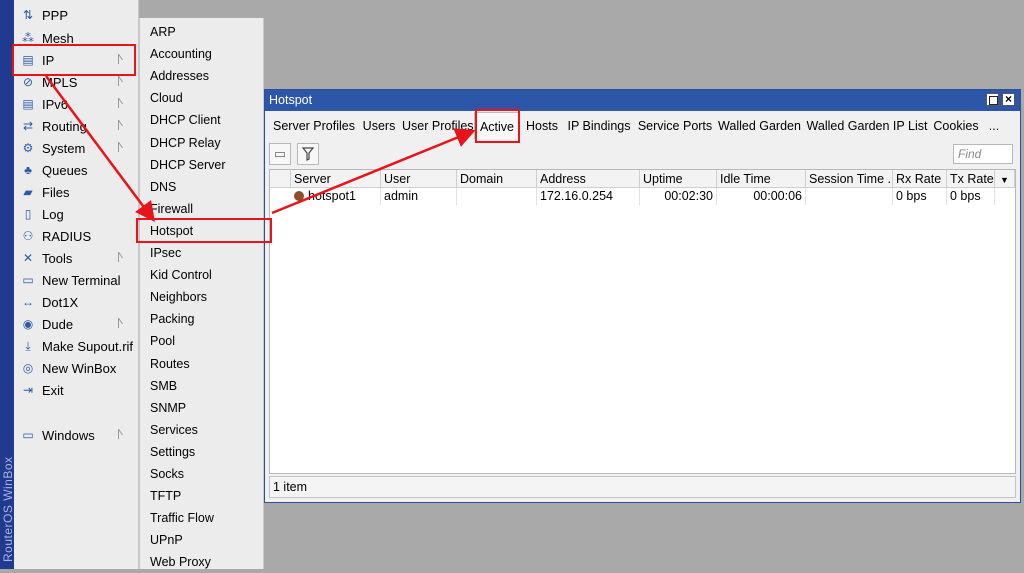 The image size is (1024, 573). I want to click on winbox-icon: ◎, so click(28, 368).